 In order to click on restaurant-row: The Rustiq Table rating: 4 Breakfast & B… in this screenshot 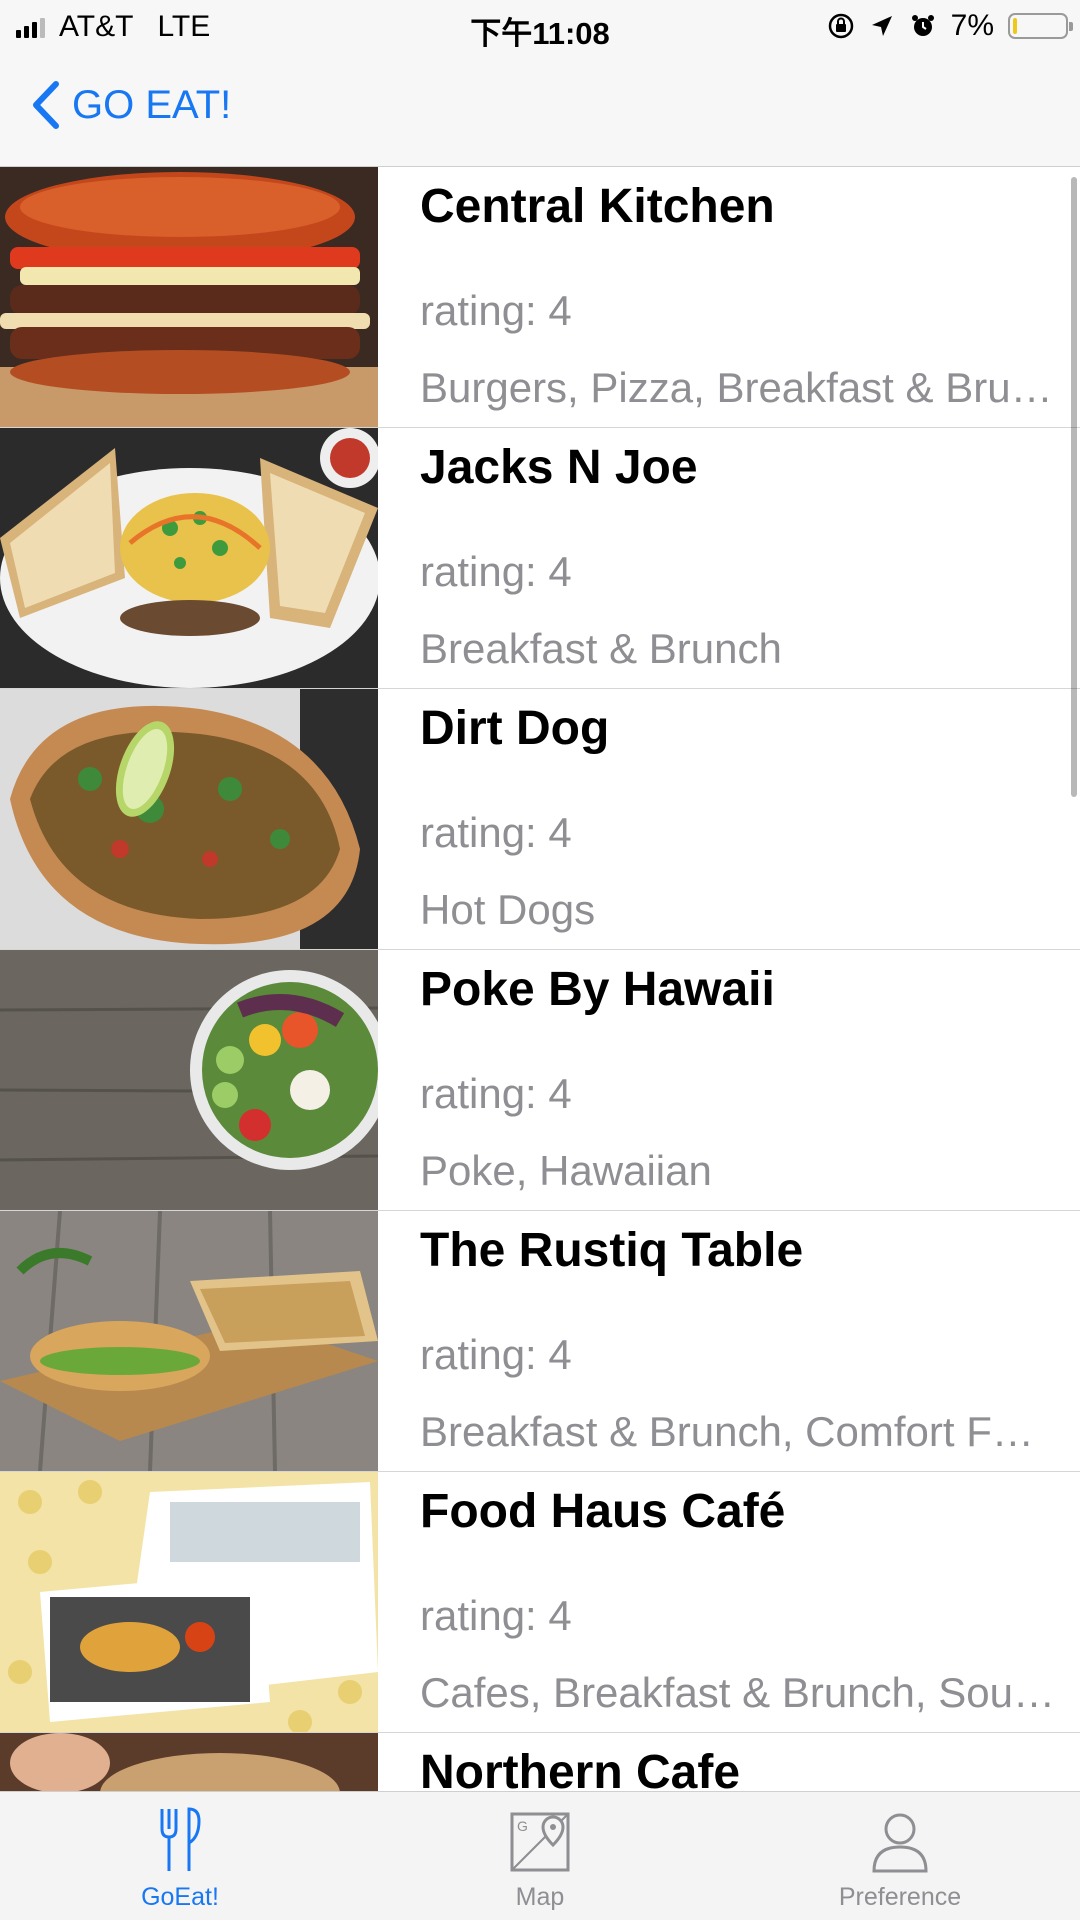, I will do `click(540, 1341)`.